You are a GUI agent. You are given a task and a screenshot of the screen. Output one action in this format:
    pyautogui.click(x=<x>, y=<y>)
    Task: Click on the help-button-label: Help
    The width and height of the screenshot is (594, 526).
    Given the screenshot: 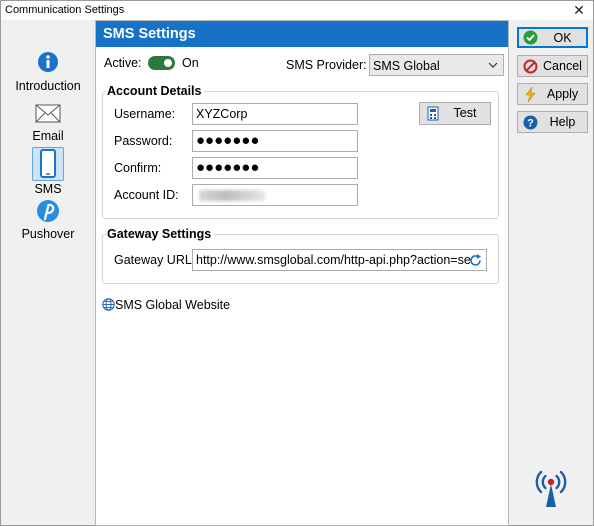 What is the action you would take?
    pyautogui.click(x=562, y=122)
    